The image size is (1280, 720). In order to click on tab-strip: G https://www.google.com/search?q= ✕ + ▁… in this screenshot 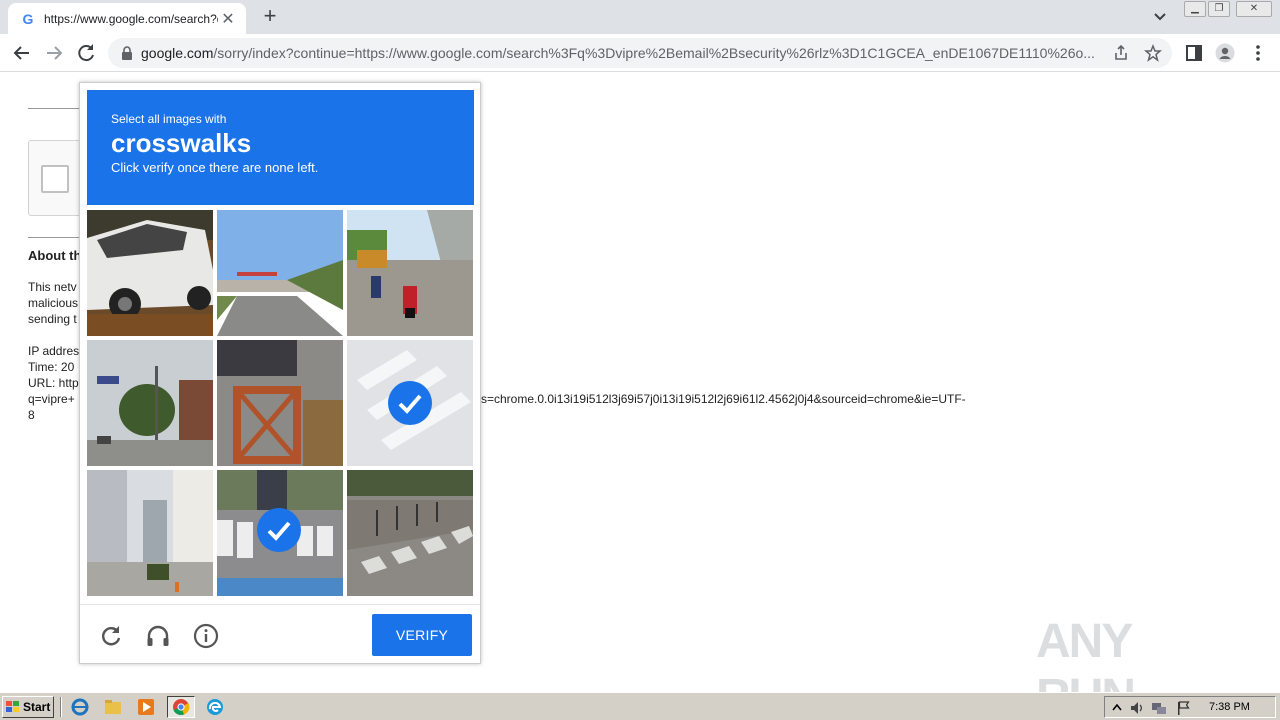, I will do `click(640, 17)`.